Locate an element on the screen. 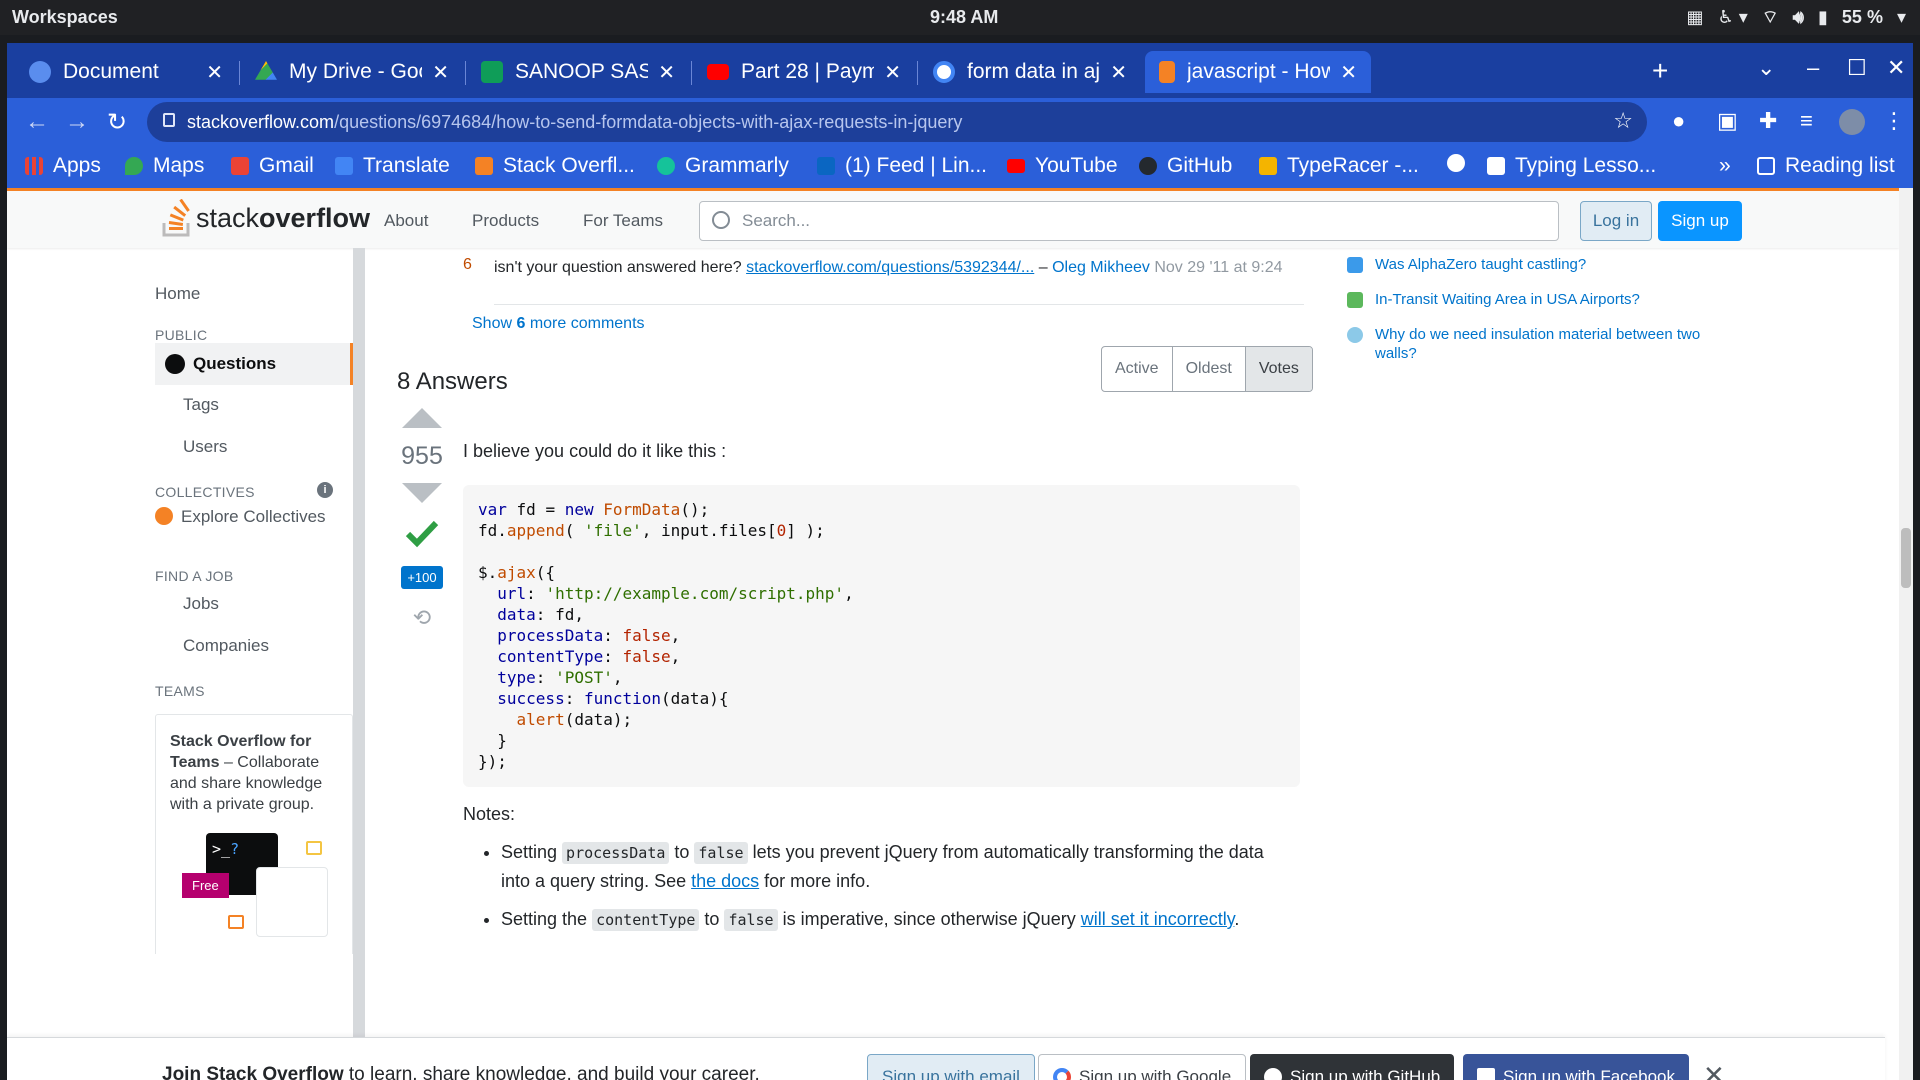 This screenshot has width=1920, height=1080. battery-icon: ▮ is located at coordinates (1823, 17).